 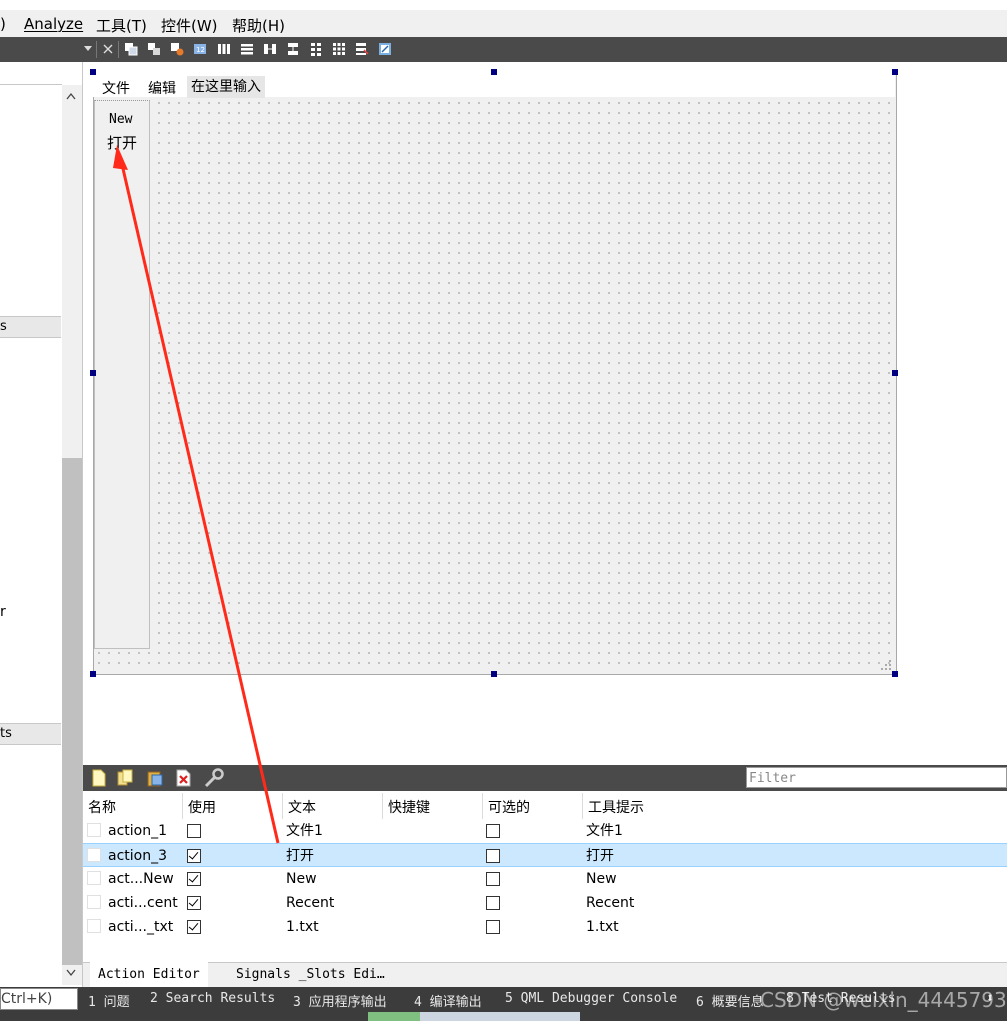 I want to click on form-dropdown-menu, so click(x=122, y=374).